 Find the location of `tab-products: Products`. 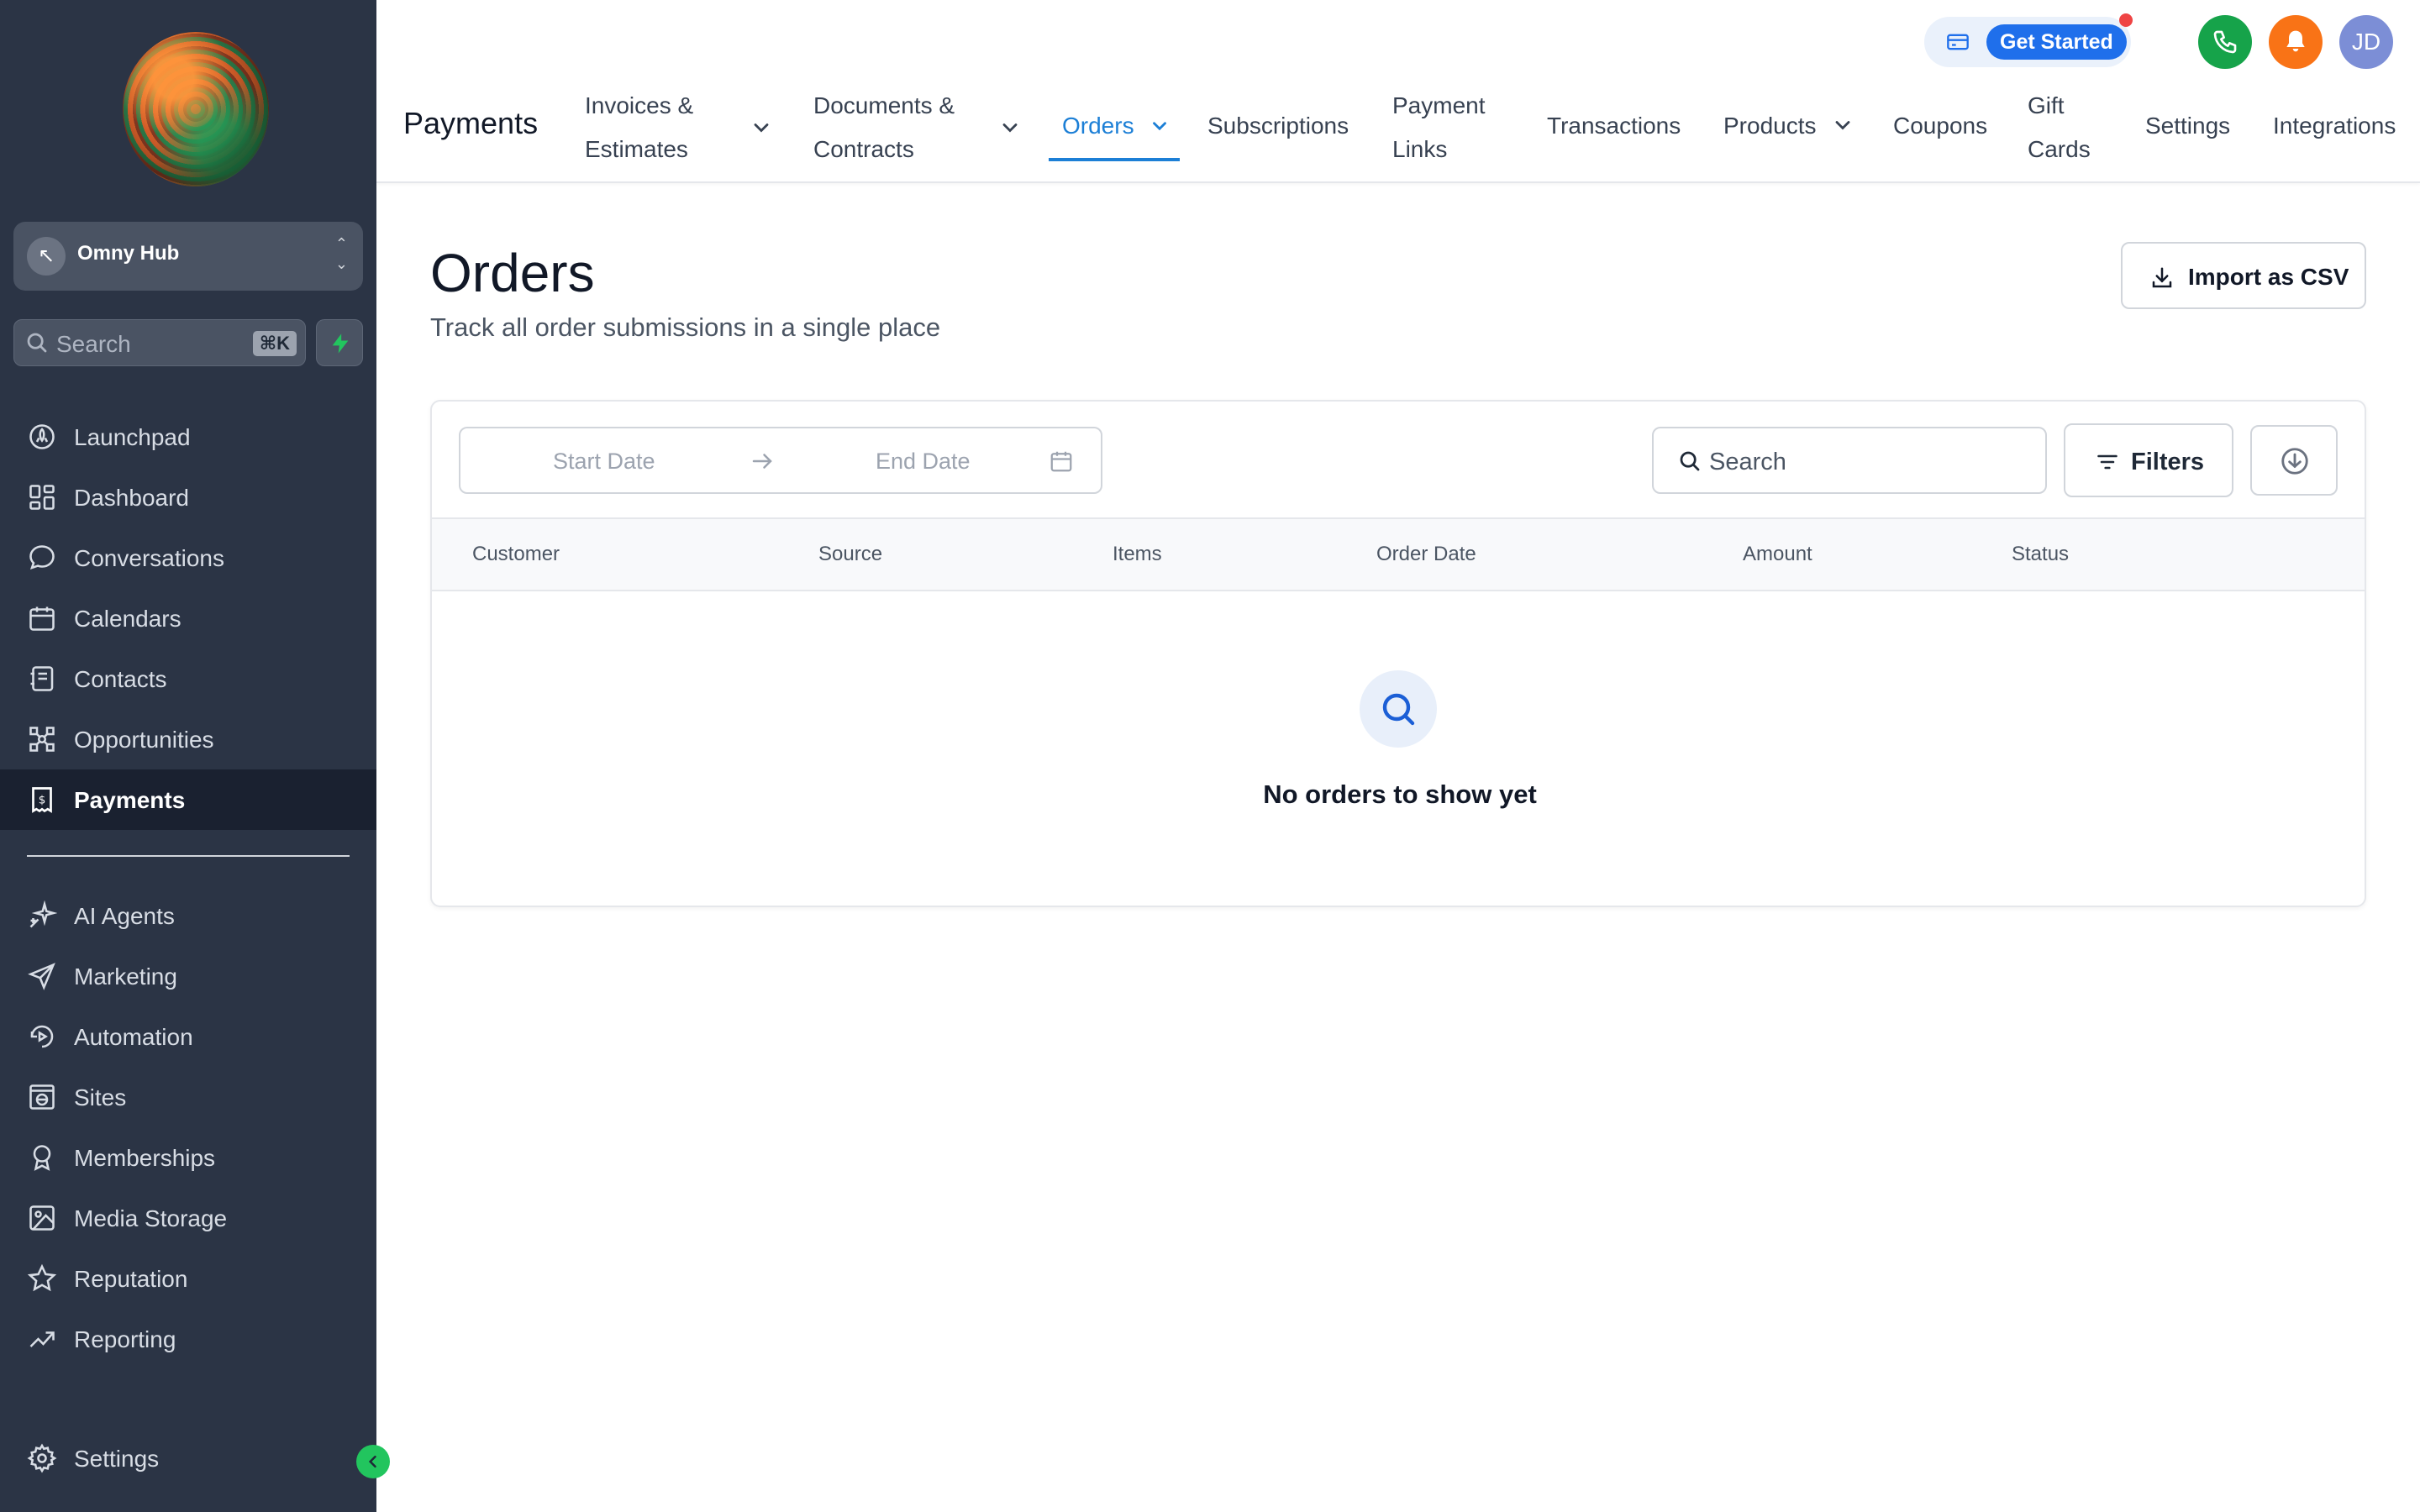

tab-products: Products is located at coordinates (1789, 126).